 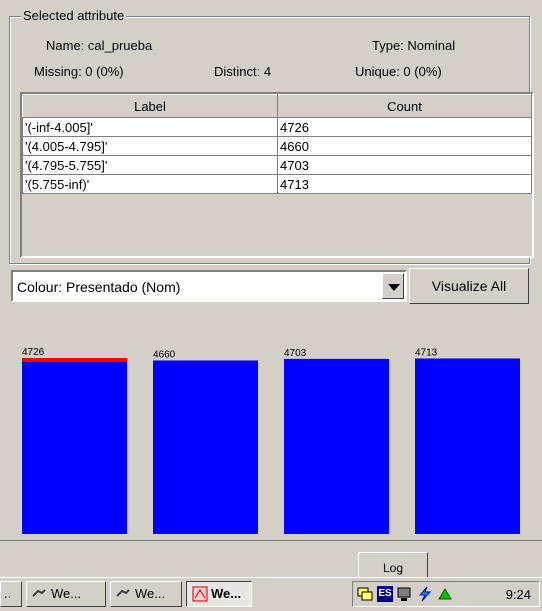 I want to click on computer-icon, so click(x=405, y=594).